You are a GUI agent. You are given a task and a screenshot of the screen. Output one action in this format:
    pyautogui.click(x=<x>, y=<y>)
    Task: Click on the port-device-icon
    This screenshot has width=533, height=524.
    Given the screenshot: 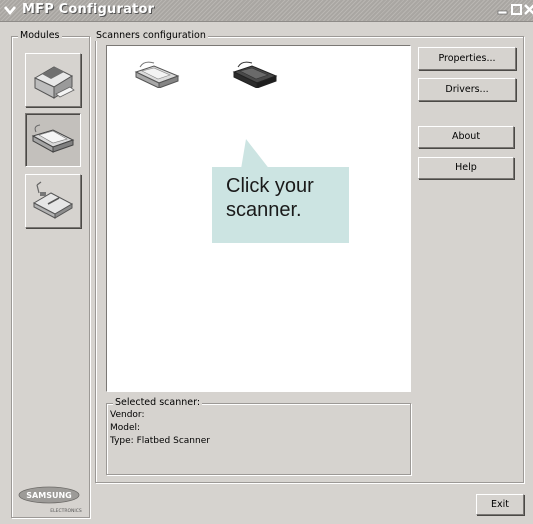 What is the action you would take?
    pyautogui.click(x=53, y=200)
    